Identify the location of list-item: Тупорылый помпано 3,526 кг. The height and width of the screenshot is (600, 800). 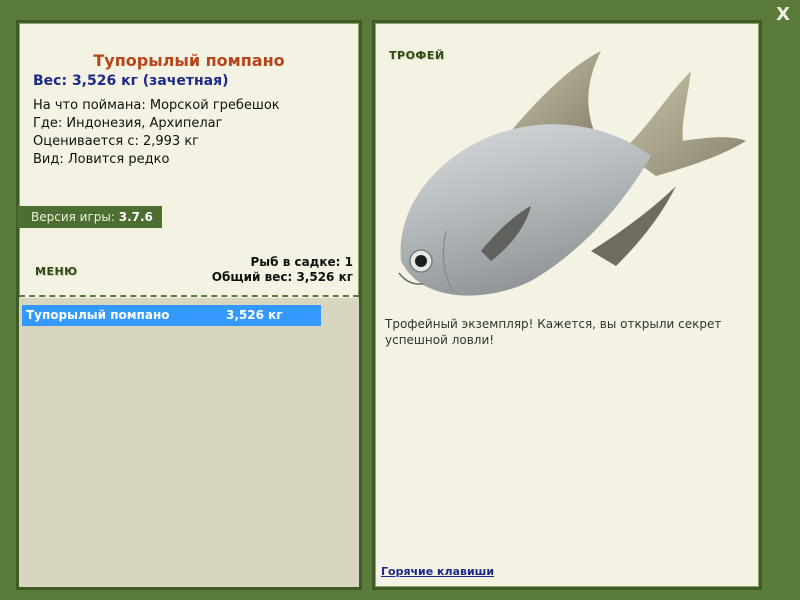
(171, 315).